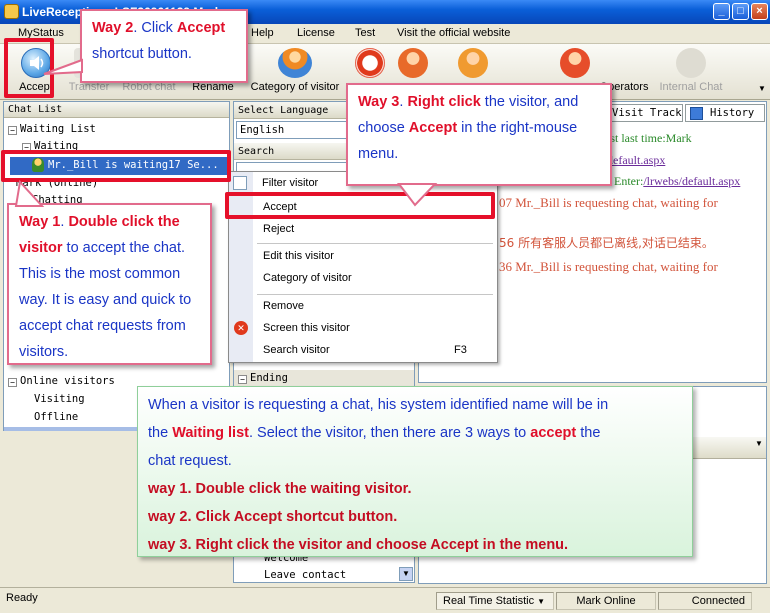 The width and height of the screenshot is (770, 613). I want to click on tree-waiting-list: − Waiting List, so click(52, 129).